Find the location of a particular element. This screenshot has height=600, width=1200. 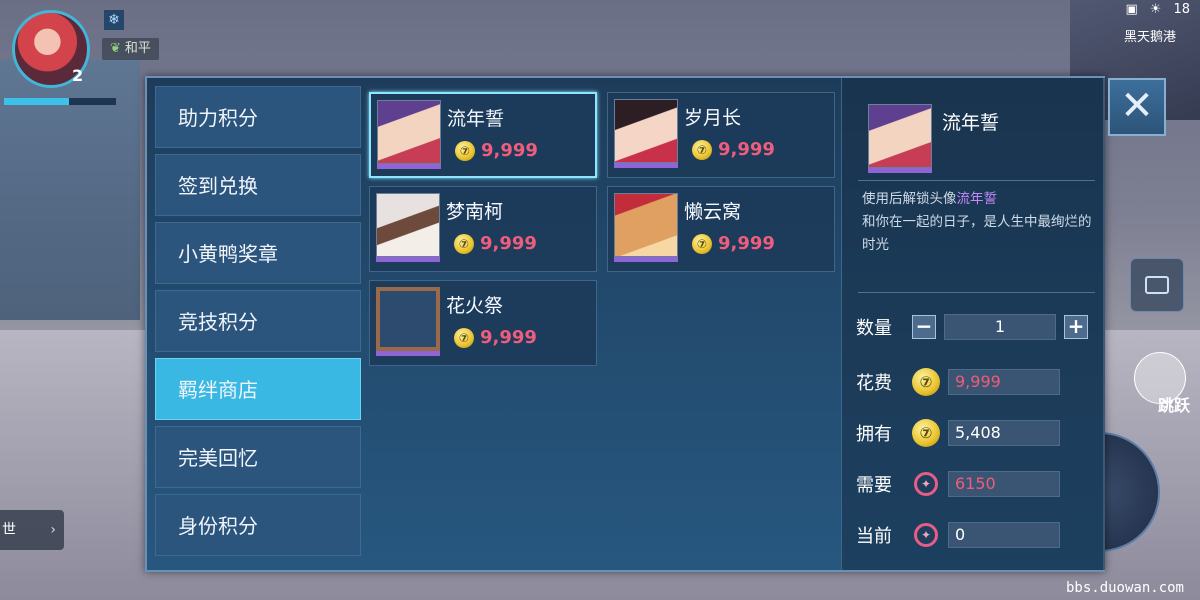

leaf-icon: ❦ is located at coordinates (115, 48).